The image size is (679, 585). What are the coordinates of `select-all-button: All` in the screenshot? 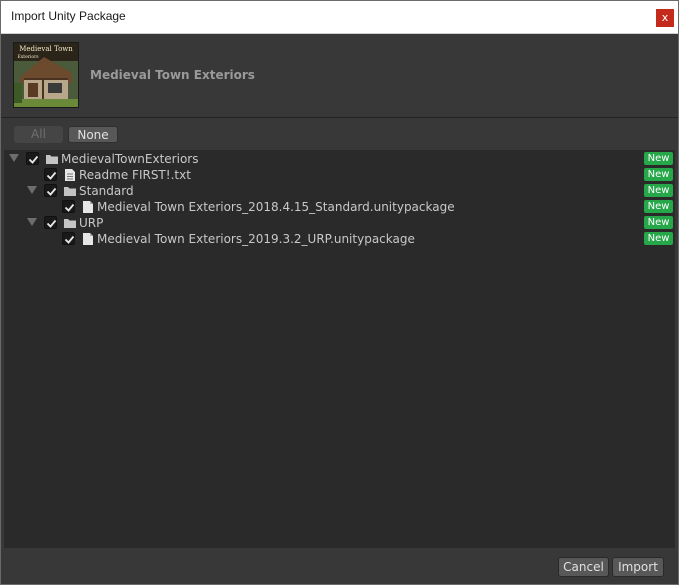 It's located at (38, 134).